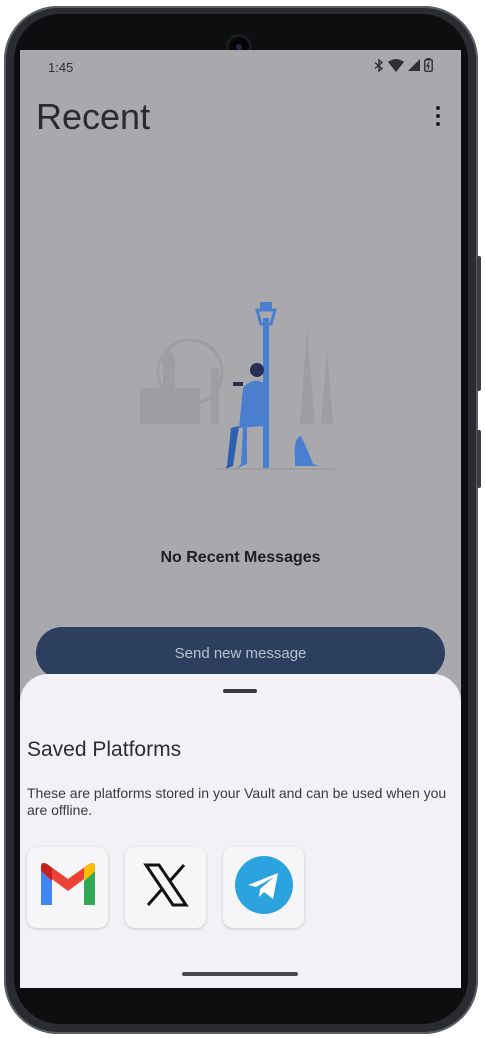  What do you see at coordinates (240, 974) in the screenshot?
I see `home-indicator` at bounding box center [240, 974].